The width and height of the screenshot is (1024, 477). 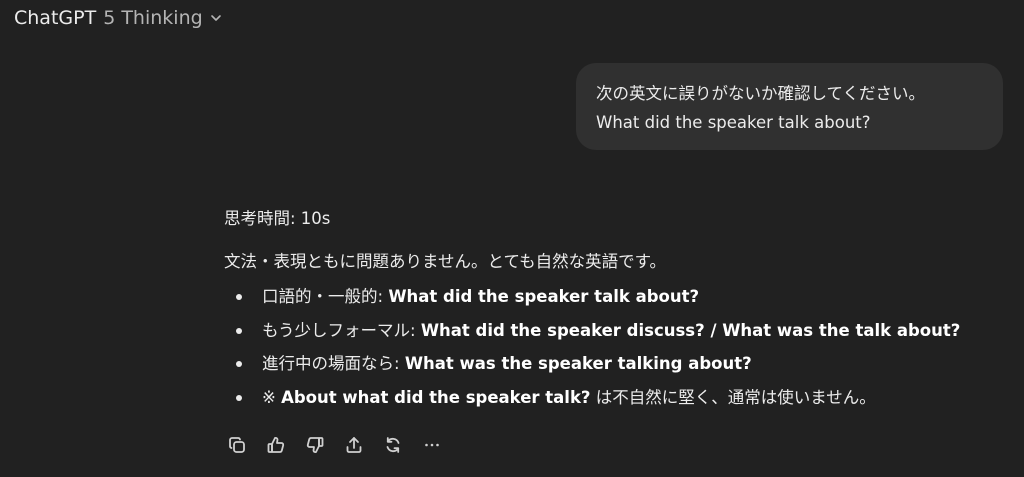 I want to click on app-title: ChatGPT, so click(x=55, y=18).